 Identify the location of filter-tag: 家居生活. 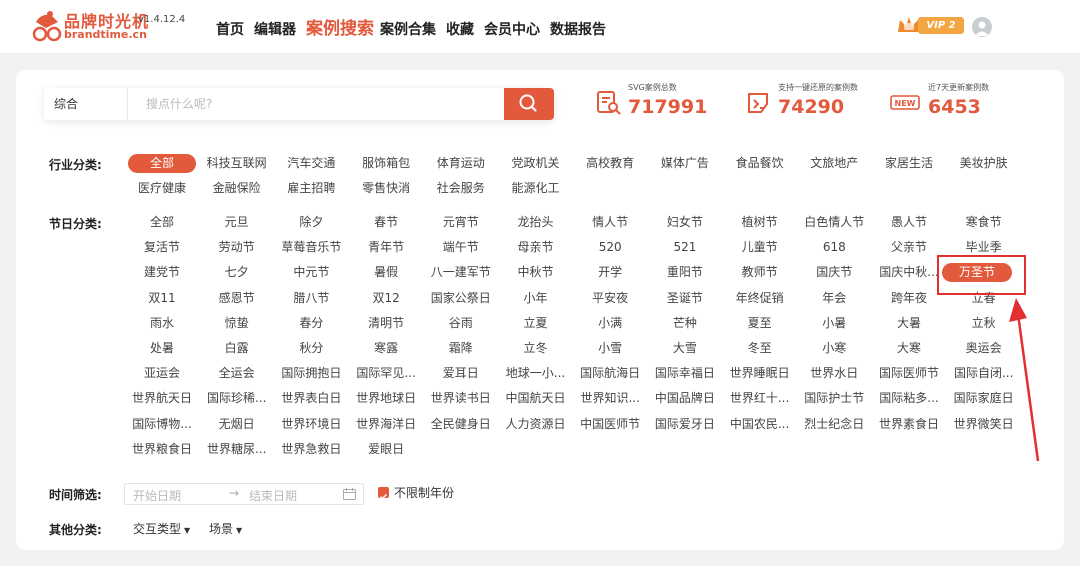
(909, 163).